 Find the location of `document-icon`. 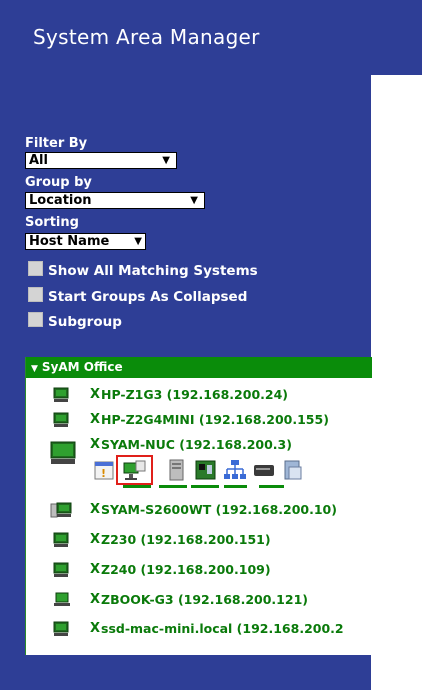

document-icon is located at coordinates (293, 470).